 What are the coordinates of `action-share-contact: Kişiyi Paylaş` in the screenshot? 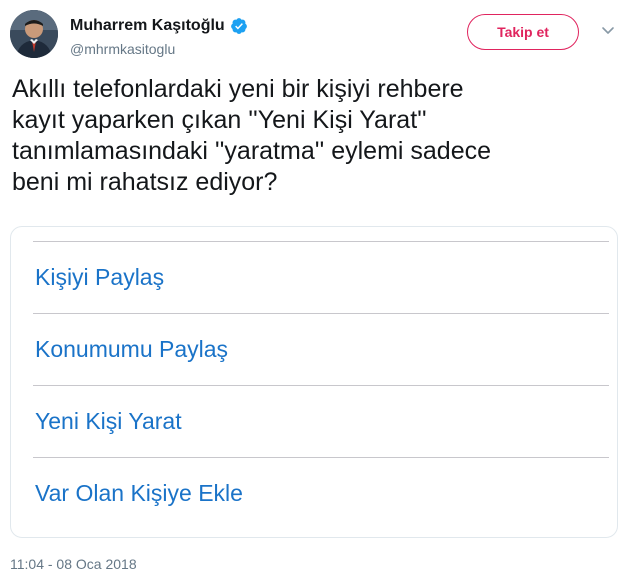 It's located at (321, 278).